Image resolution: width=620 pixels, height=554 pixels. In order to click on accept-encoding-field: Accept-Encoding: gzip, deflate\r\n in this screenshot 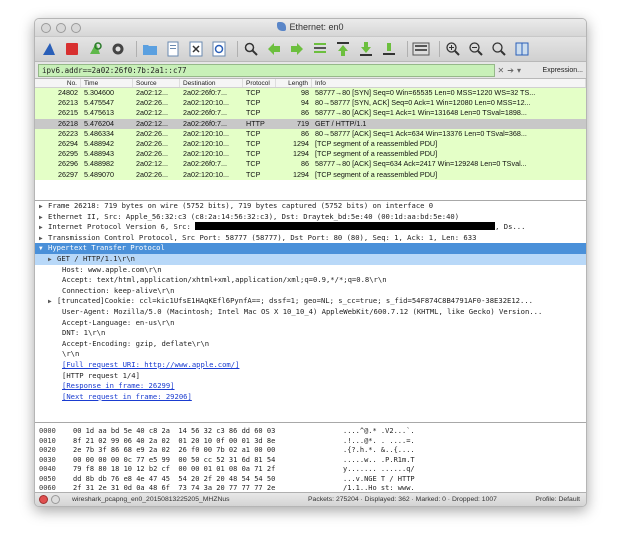, I will do `click(310, 344)`.